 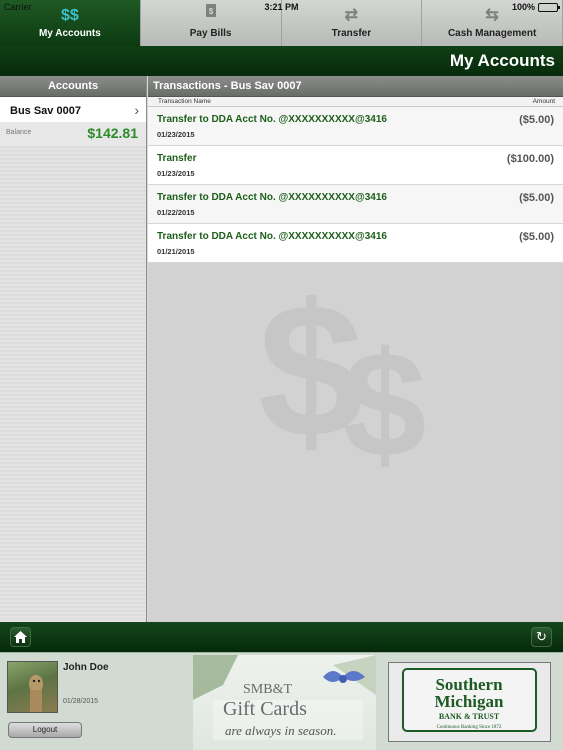 I want to click on chevron-right-icon: ›, so click(x=136, y=110).